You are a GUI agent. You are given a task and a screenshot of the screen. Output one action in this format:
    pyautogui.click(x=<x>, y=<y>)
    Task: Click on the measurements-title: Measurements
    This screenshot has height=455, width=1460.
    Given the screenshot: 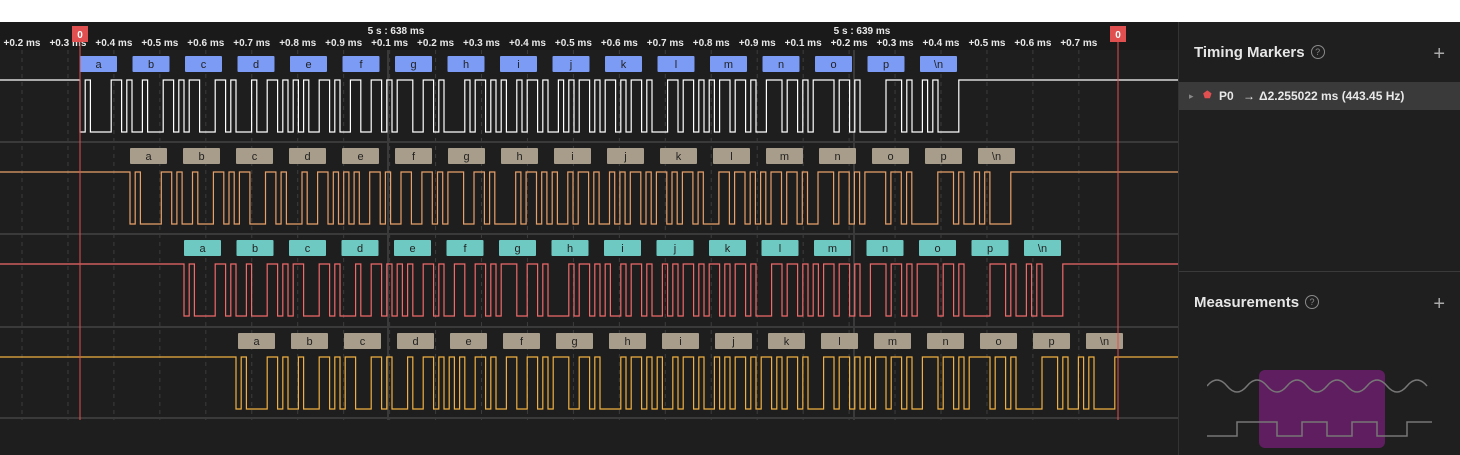 What is the action you would take?
    pyautogui.click(x=1247, y=302)
    